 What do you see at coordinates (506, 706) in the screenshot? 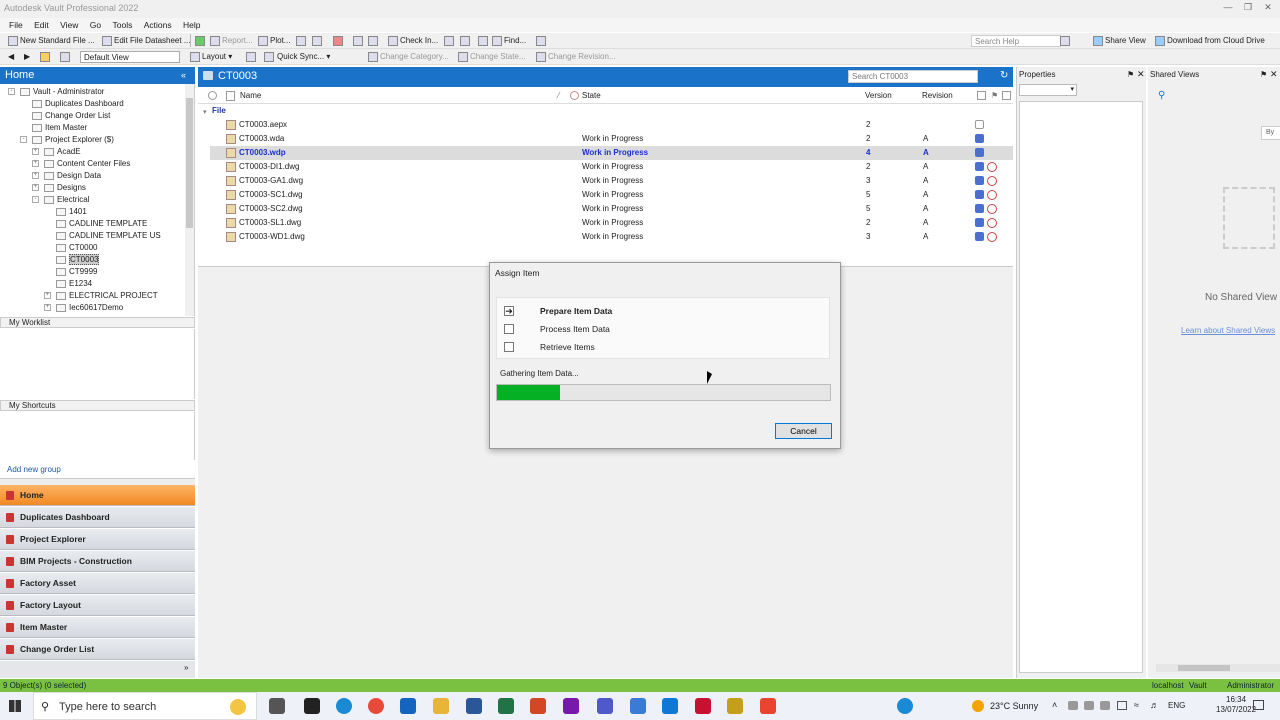
I see `excel-icon` at bounding box center [506, 706].